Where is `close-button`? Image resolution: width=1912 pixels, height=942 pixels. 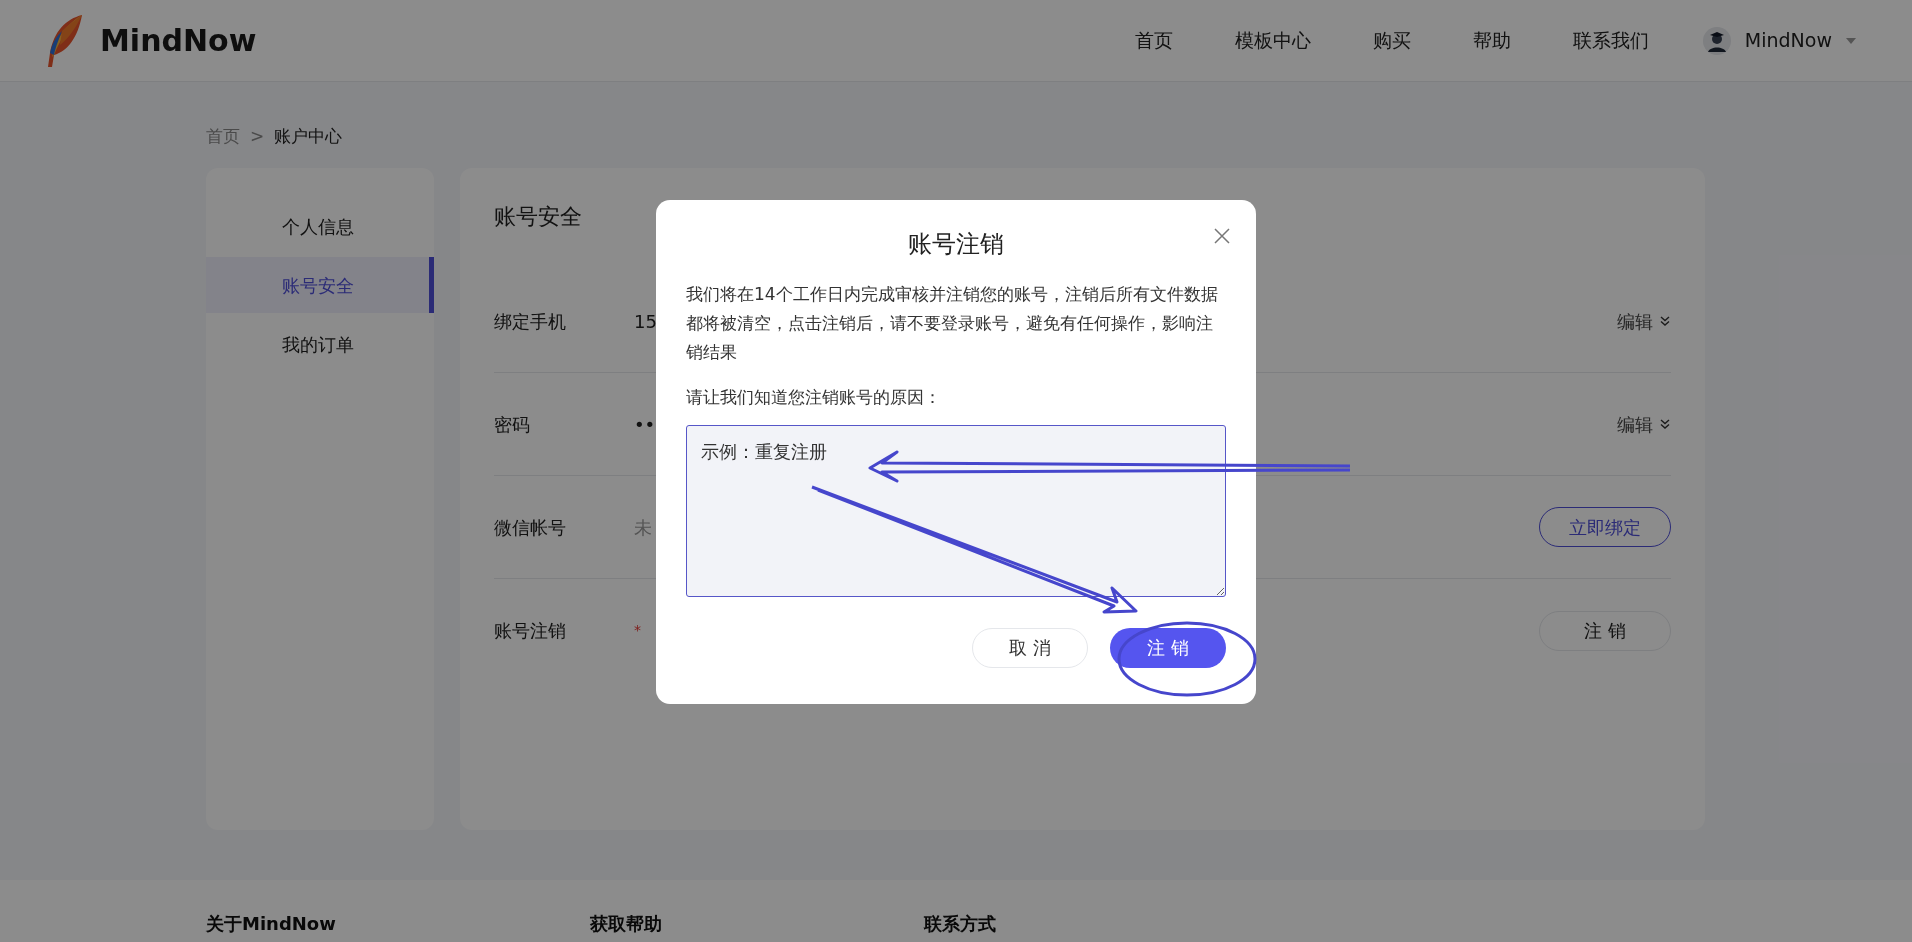 close-button is located at coordinates (1222, 236).